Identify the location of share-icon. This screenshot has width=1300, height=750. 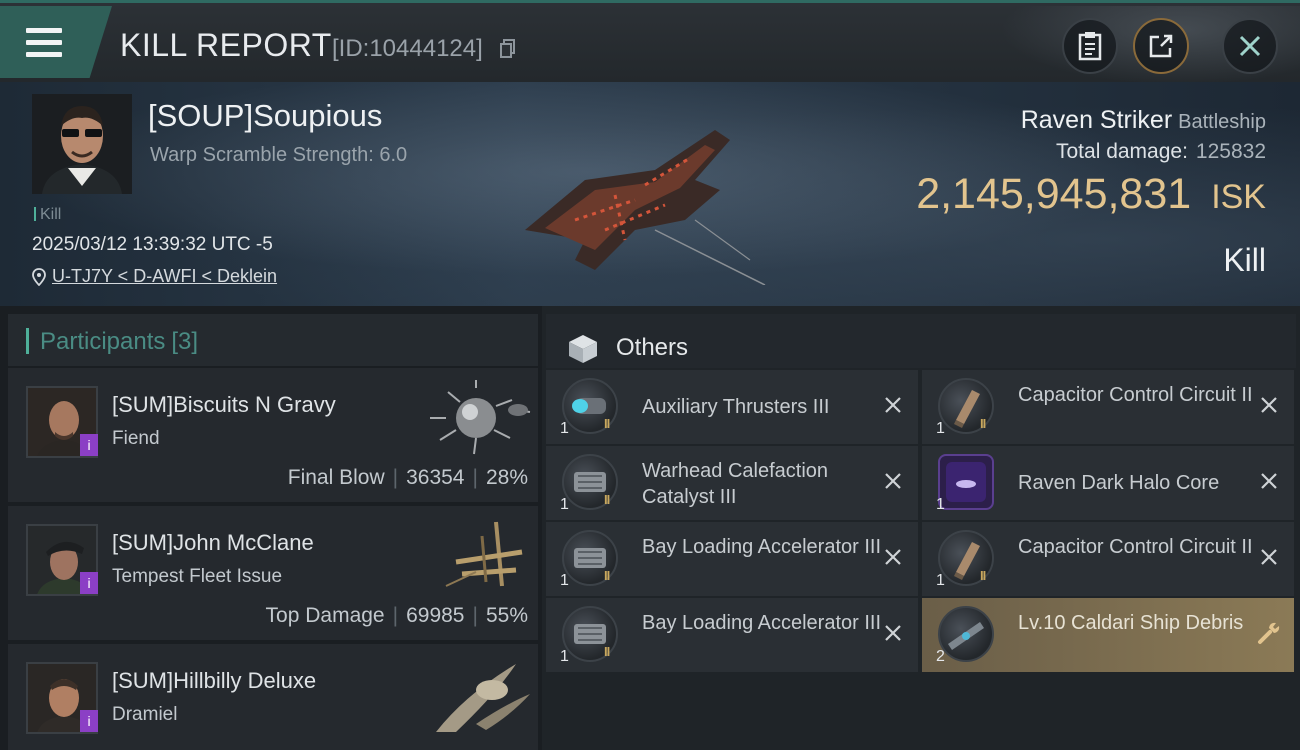
(1161, 46).